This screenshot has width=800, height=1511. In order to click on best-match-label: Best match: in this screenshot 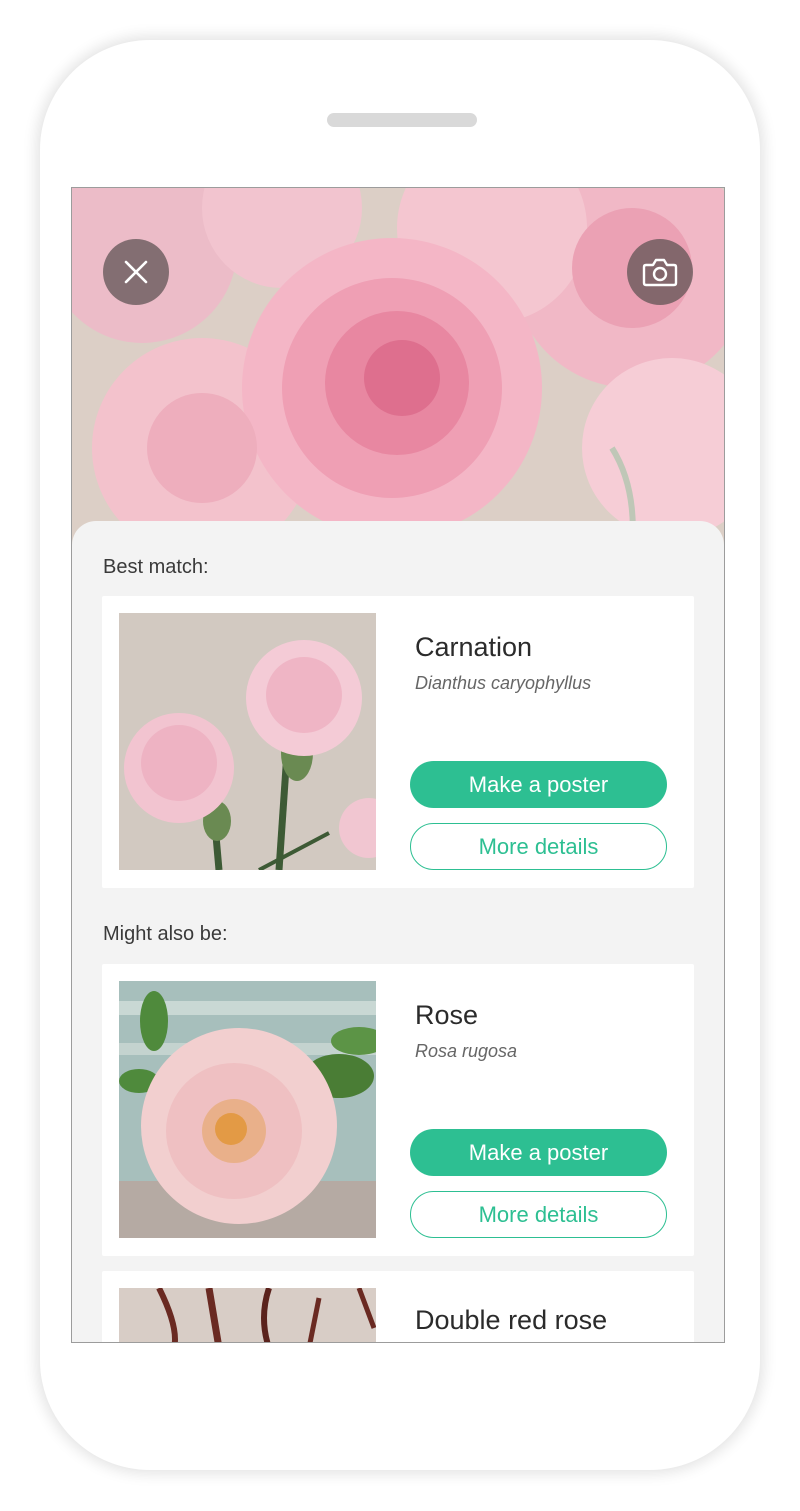, I will do `click(156, 567)`.